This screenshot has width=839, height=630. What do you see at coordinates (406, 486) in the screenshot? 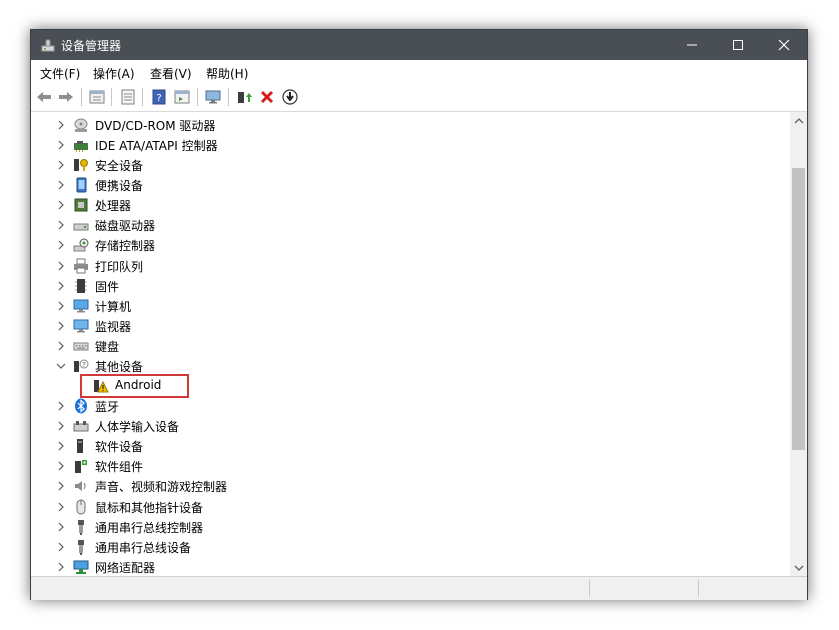
I see `tree-category-item: 声音、视频和游戏控制器` at bounding box center [406, 486].